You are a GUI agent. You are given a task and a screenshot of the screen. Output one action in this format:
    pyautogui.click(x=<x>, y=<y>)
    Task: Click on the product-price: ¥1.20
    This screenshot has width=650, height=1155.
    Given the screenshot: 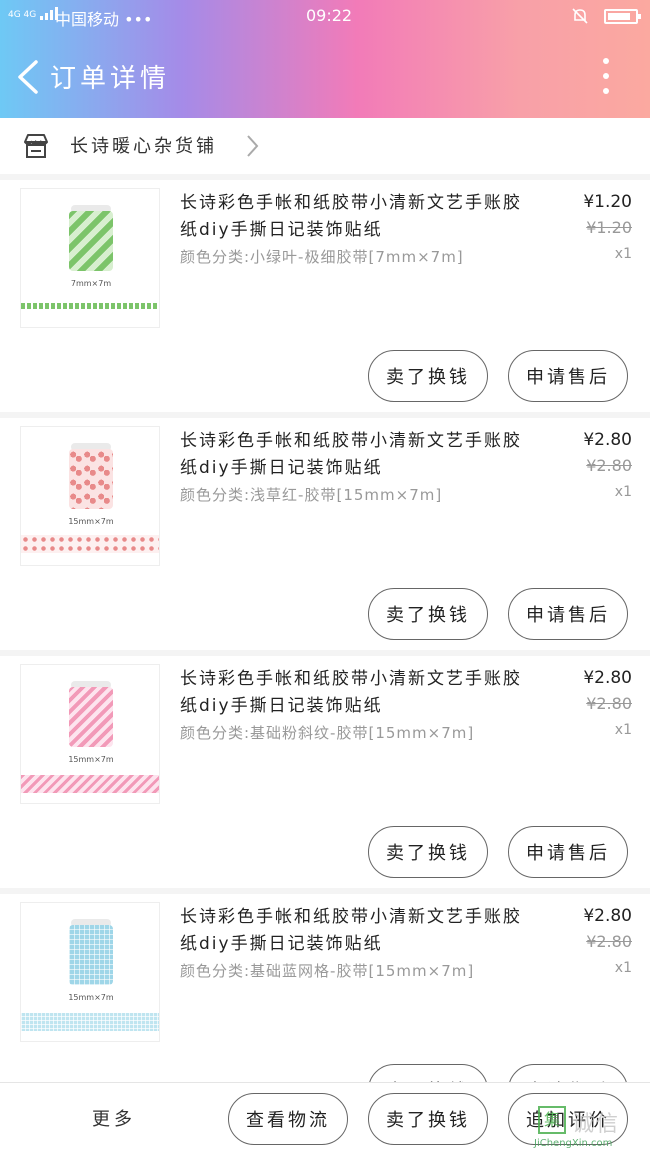 What is the action you would take?
    pyautogui.click(x=607, y=202)
    